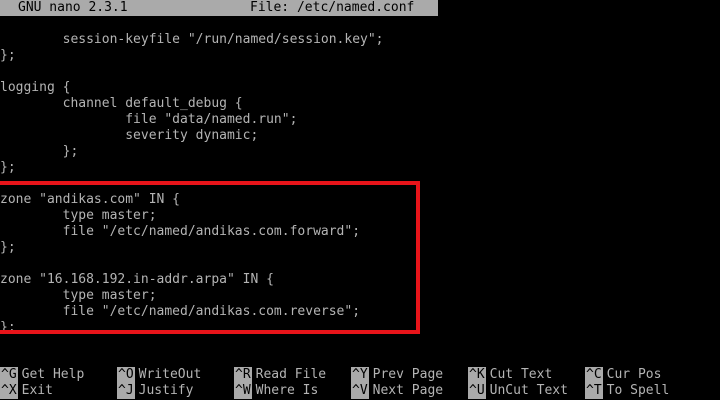  What do you see at coordinates (408, 374) in the screenshot?
I see `shortcut-label: Prev Page` at bounding box center [408, 374].